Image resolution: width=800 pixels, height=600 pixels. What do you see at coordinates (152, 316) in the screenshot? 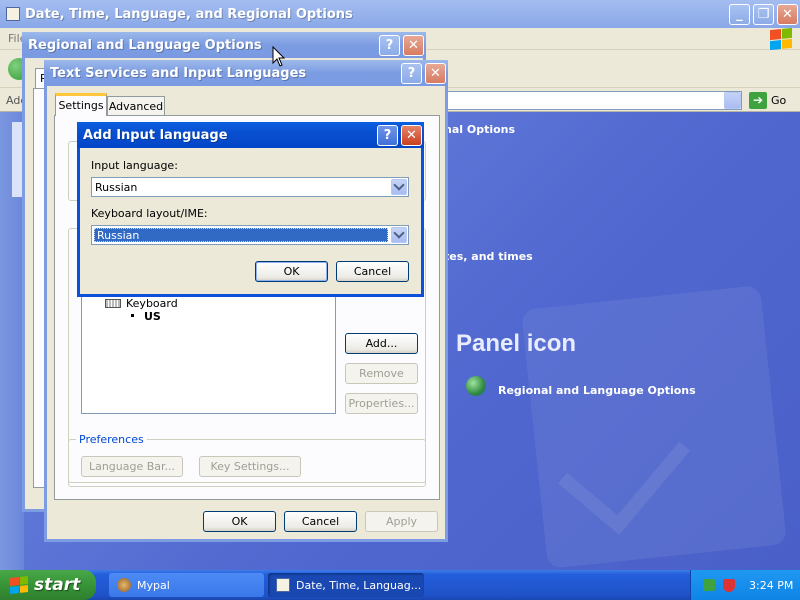
I see `us-label: US` at bounding box center [152, 316].